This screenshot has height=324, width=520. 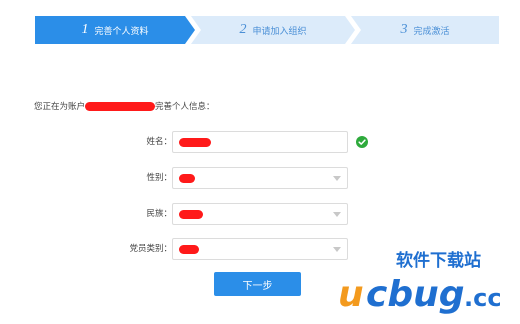 I want to click on party-category-select, so click(x=260, y=249).